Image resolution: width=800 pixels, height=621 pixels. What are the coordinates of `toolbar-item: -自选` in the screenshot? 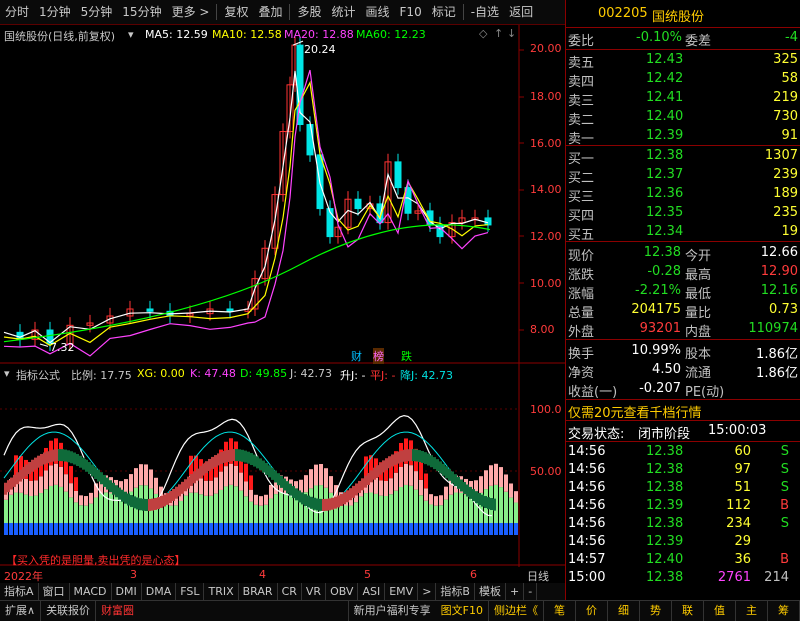 It's located at (485, 12).